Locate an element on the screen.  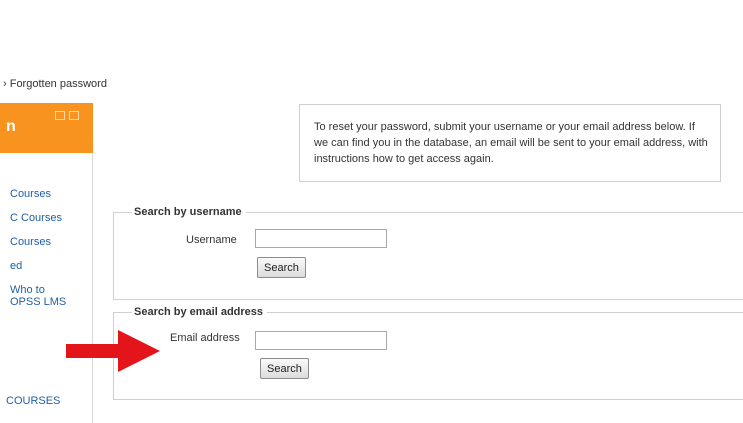
sidebar-link: OPSS LMS is located at coordinates (38, 302).